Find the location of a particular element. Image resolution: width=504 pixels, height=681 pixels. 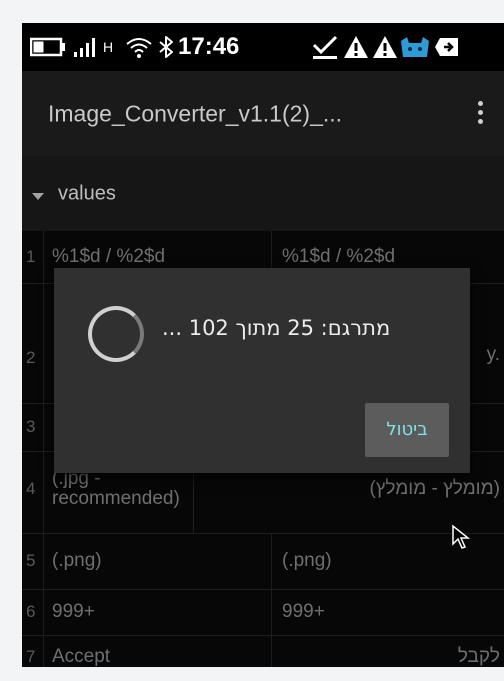

mouse-cursor-icon is located at coordinates (461, 536).